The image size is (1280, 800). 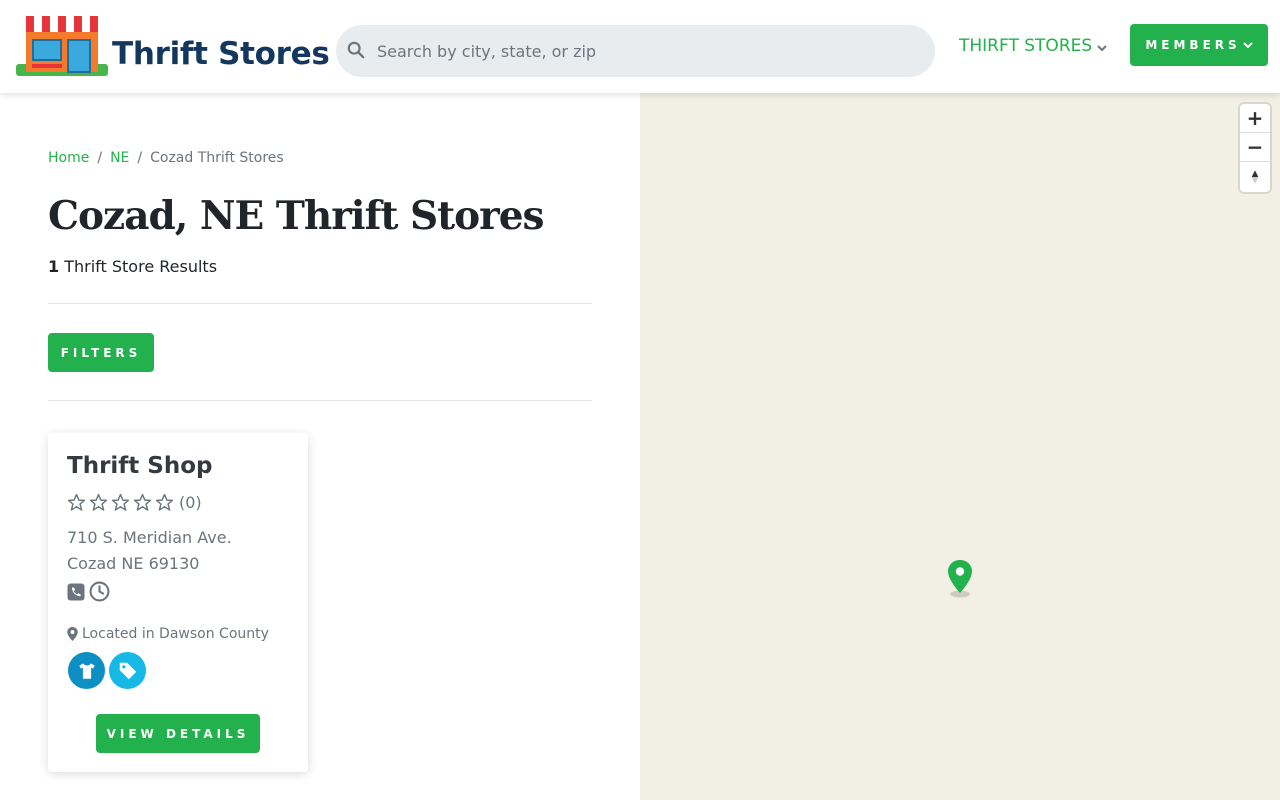 I want to click on logo-text: Thrift Stores, so click(x=221, y=54).